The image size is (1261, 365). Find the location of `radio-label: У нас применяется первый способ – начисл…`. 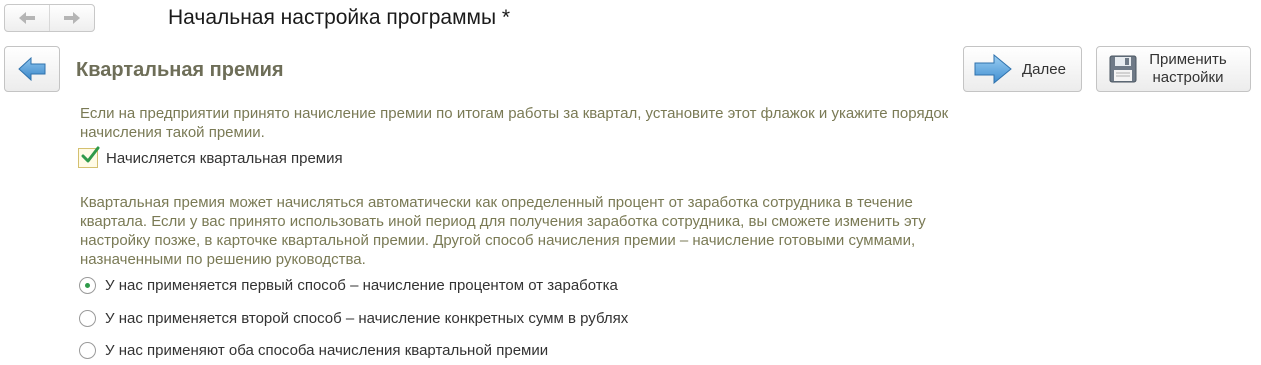

radio-label: У нас применяется первый способ – начисл… is located at coordinates (361, 285).